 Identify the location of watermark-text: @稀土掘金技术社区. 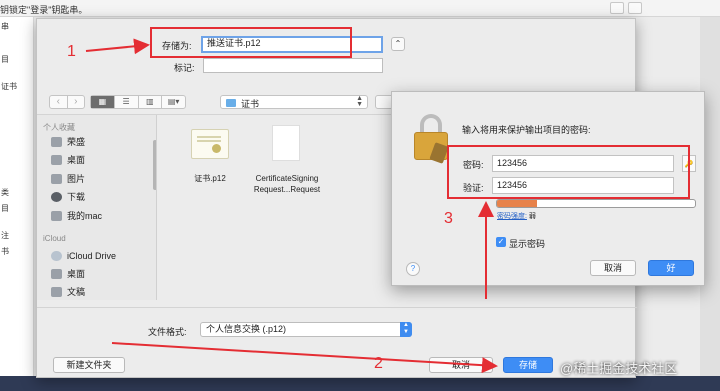
(619, 368).